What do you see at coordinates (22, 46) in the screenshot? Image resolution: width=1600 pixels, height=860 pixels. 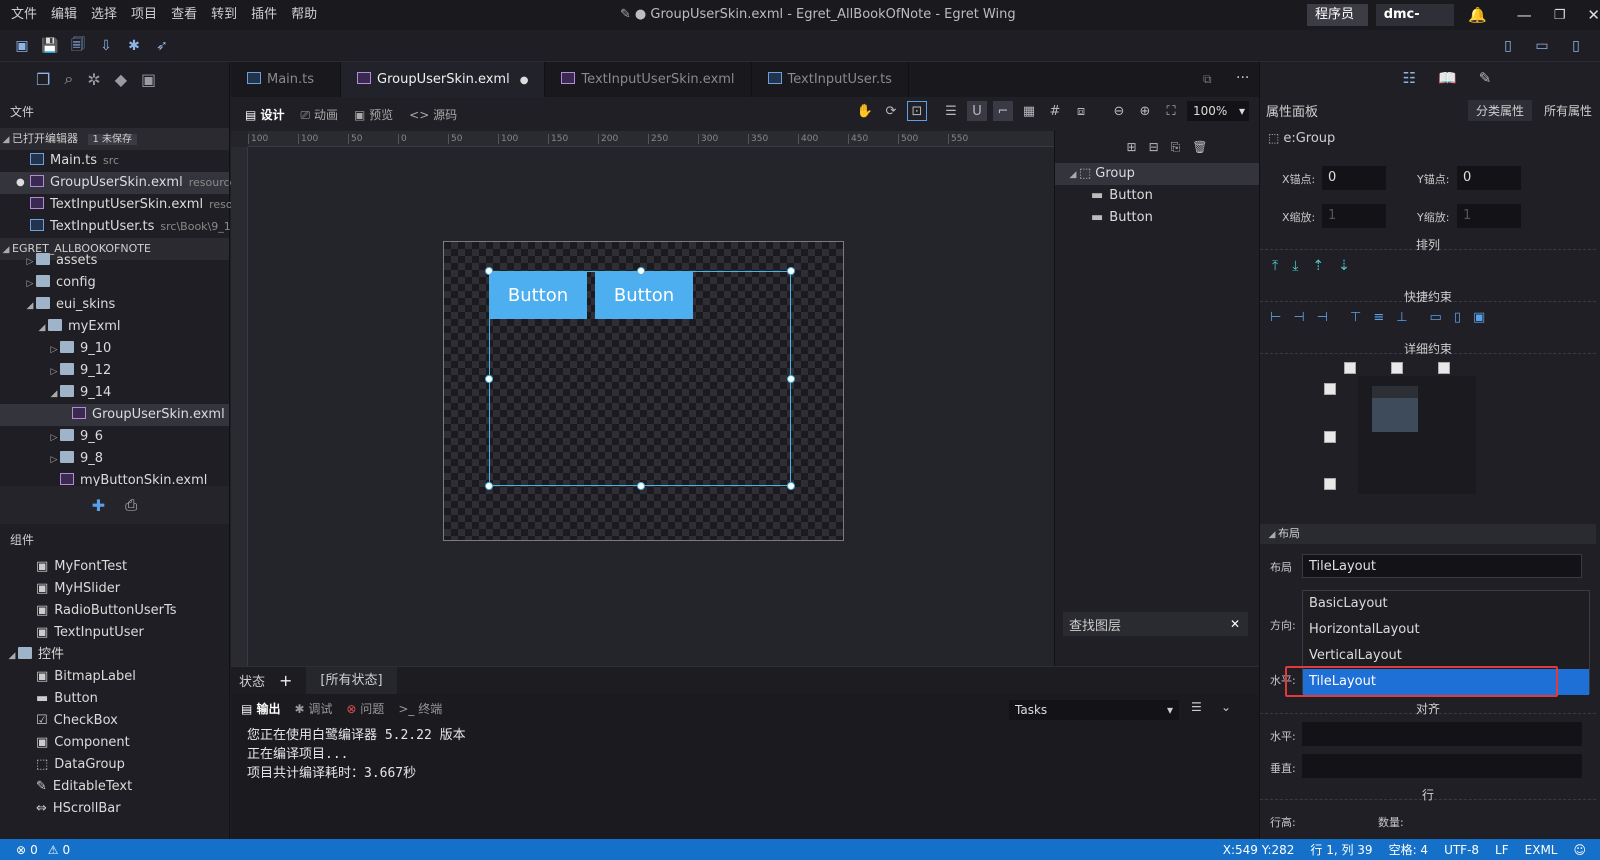 I see `new-project-icon: ▣` at bounding box center [22, 46].